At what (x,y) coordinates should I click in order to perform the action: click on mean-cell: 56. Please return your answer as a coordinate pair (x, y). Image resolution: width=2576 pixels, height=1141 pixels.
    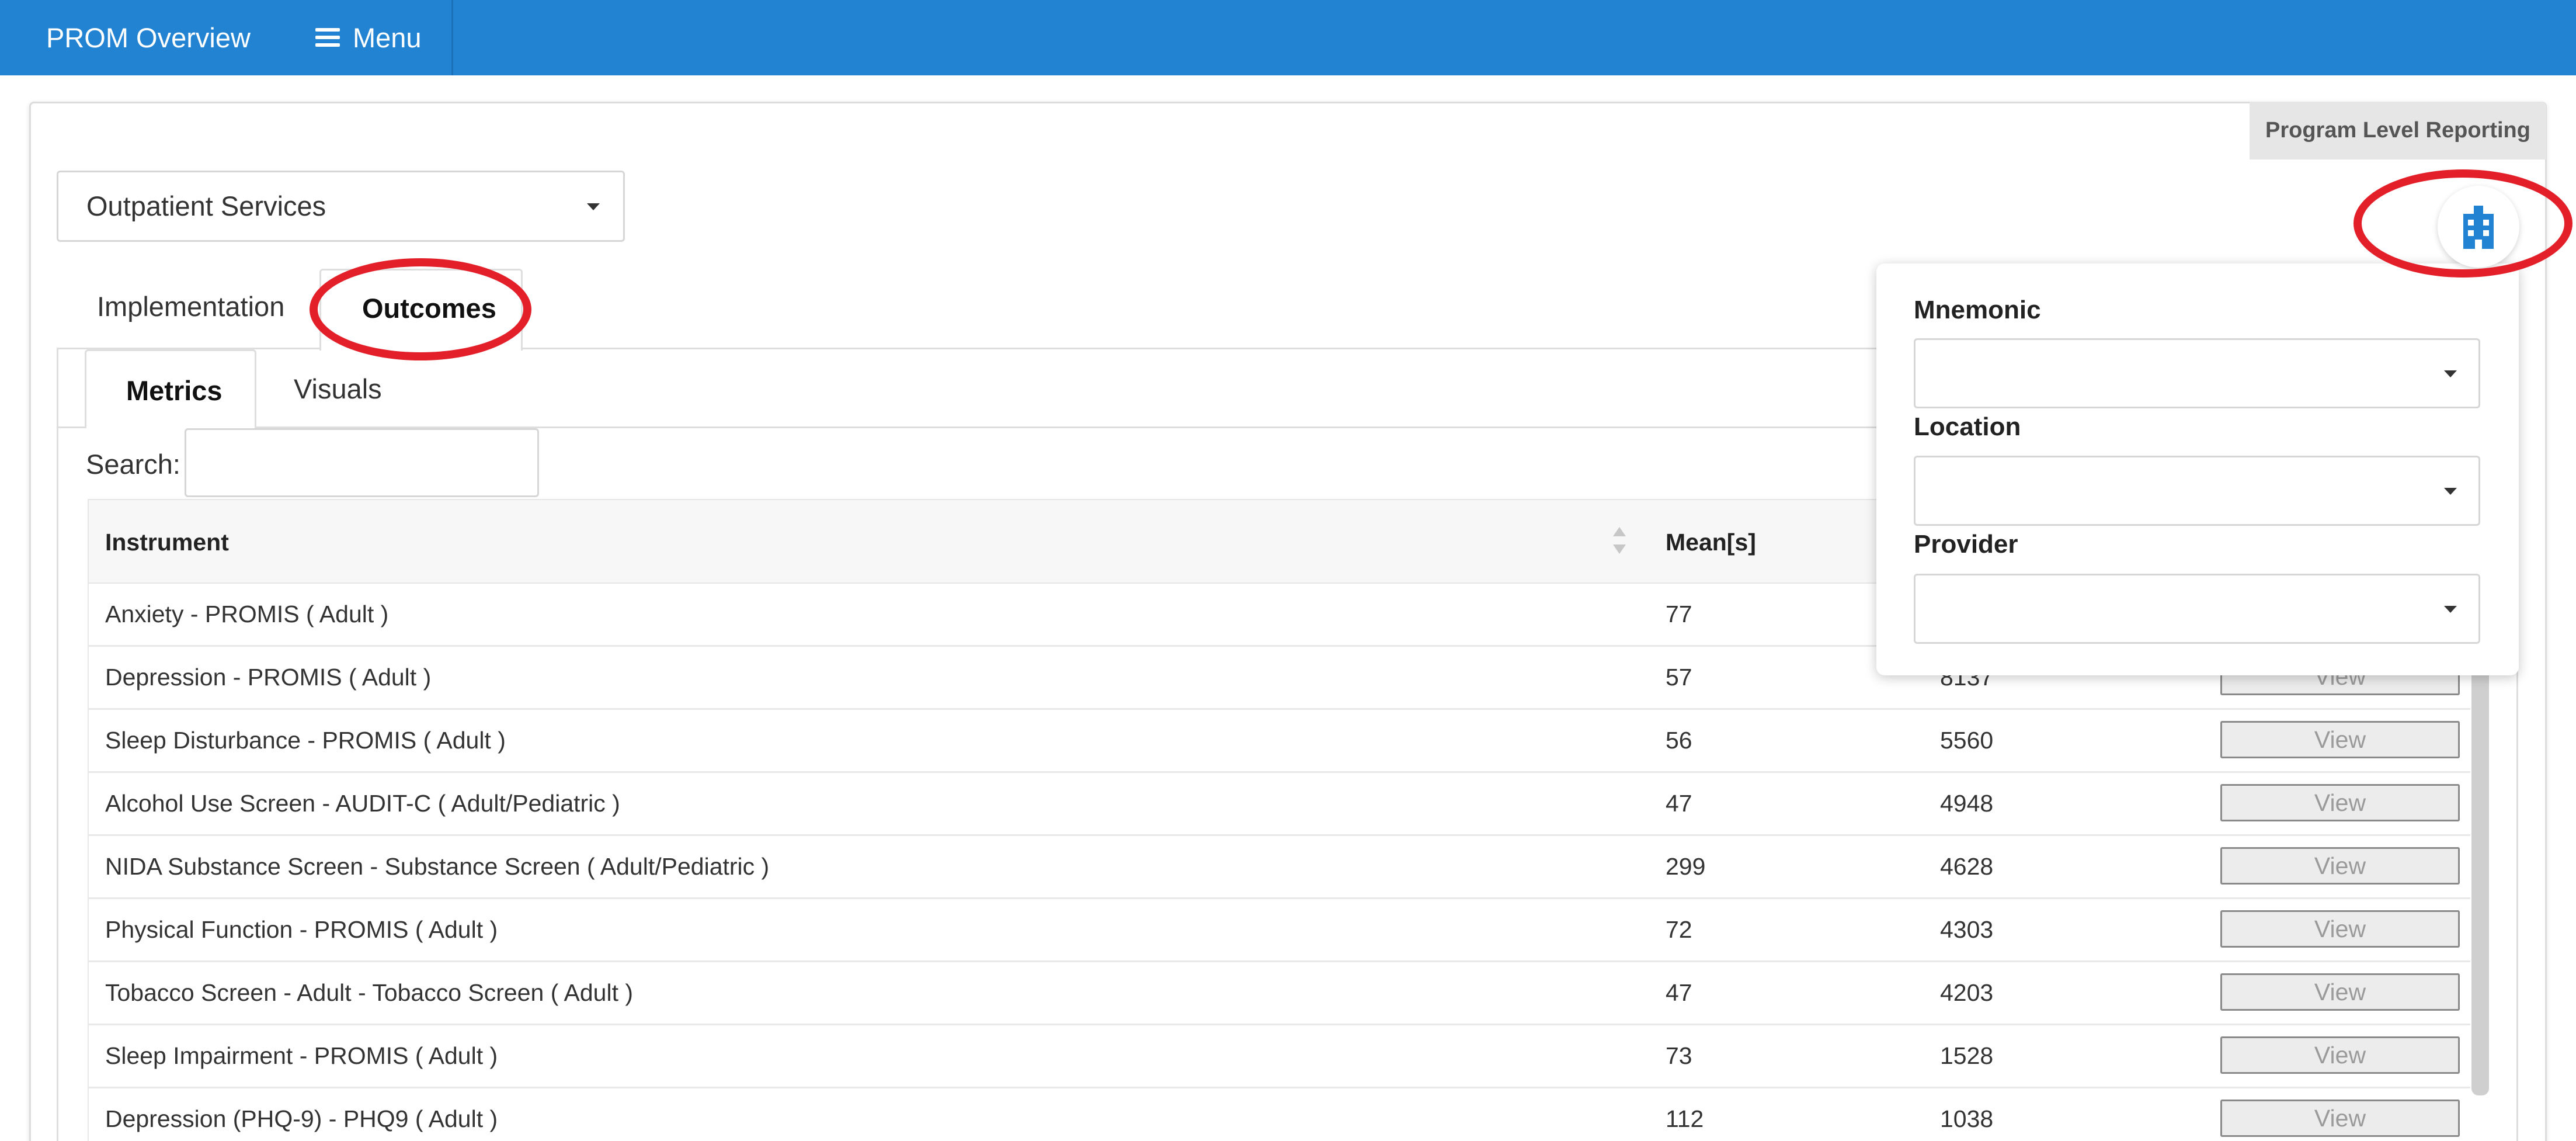
    Looking at the image, I should click on (1679, 740).